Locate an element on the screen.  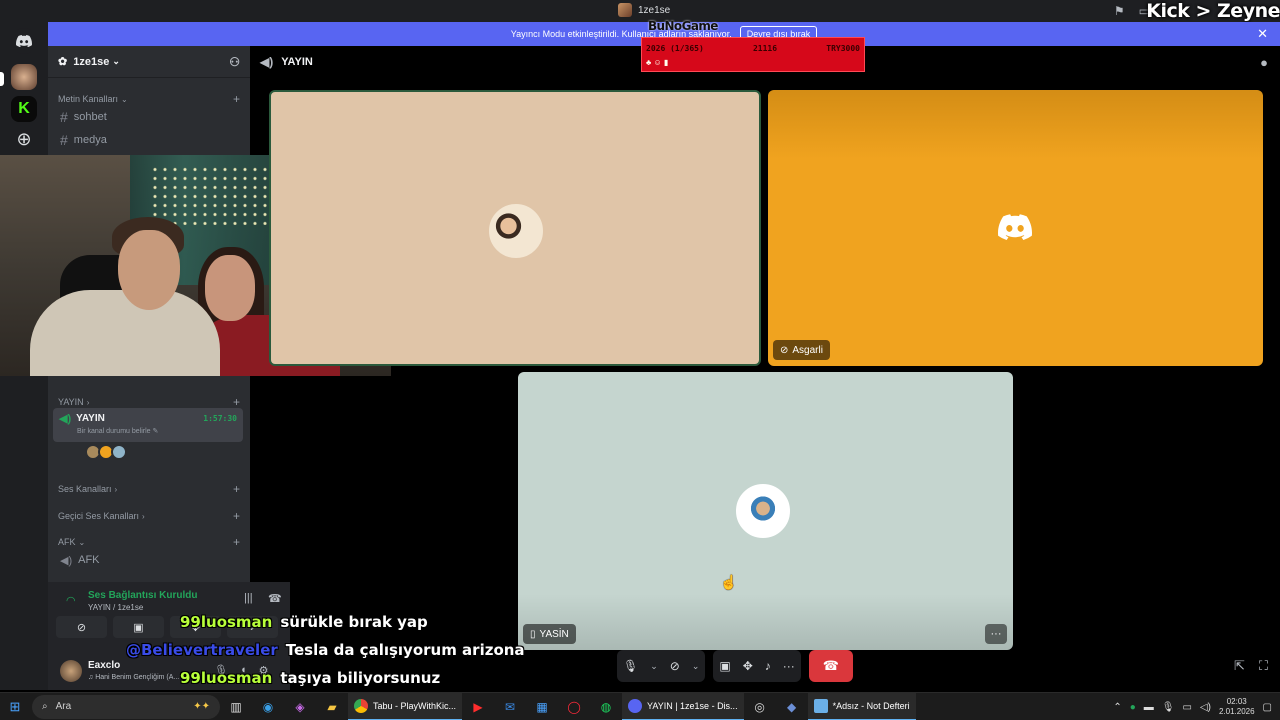
store-icon: ▦ is located at coordinates (542, 706).